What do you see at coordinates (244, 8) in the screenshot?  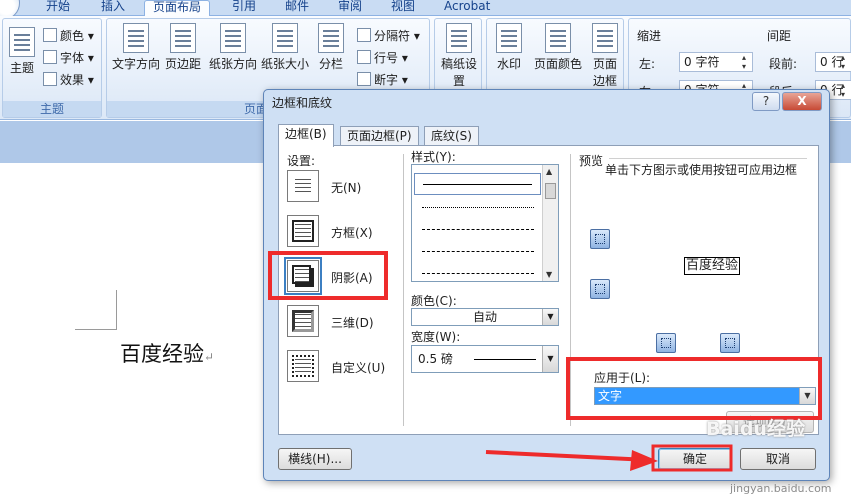 I see `tab-references: 引用` at bounding box center [244, 8].